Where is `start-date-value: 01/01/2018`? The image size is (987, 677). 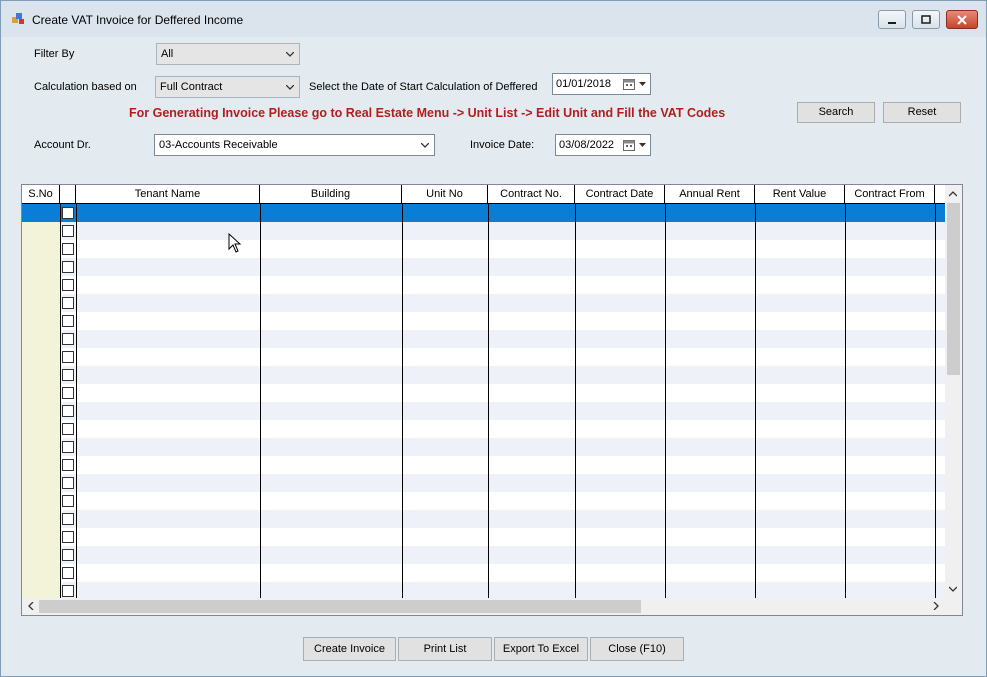 start-date-value: 01/01/2018 is located at coordinates (584, 84).